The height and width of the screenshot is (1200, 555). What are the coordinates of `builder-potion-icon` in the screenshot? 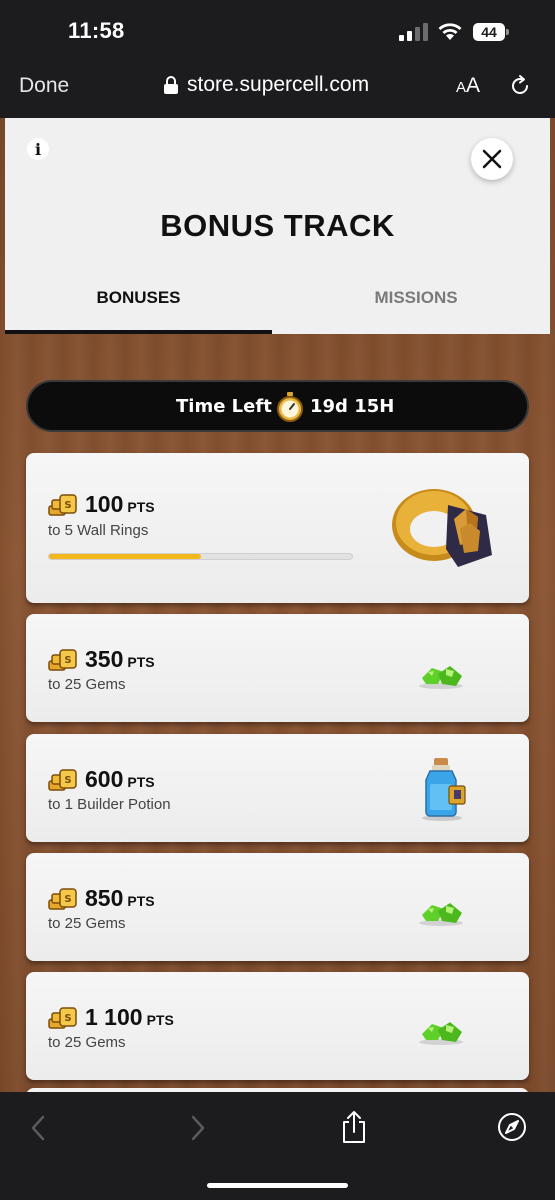 It's located at (444, 789).